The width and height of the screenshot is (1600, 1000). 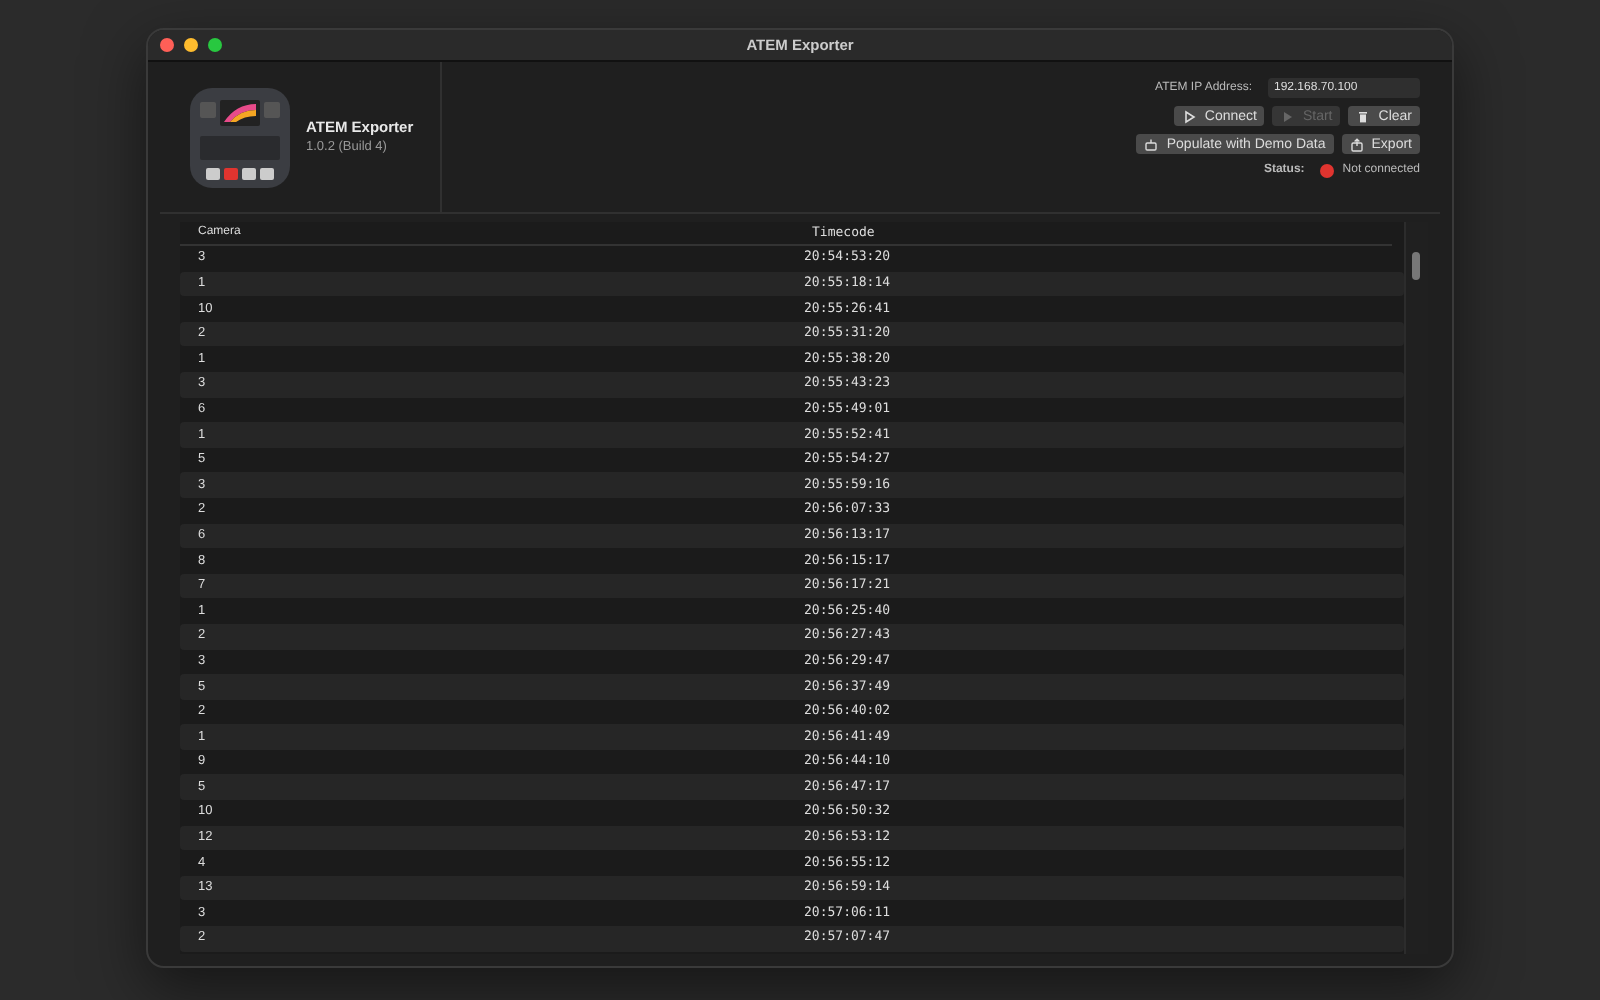 I want to click on minimize-button, so click(x=191, y=45).